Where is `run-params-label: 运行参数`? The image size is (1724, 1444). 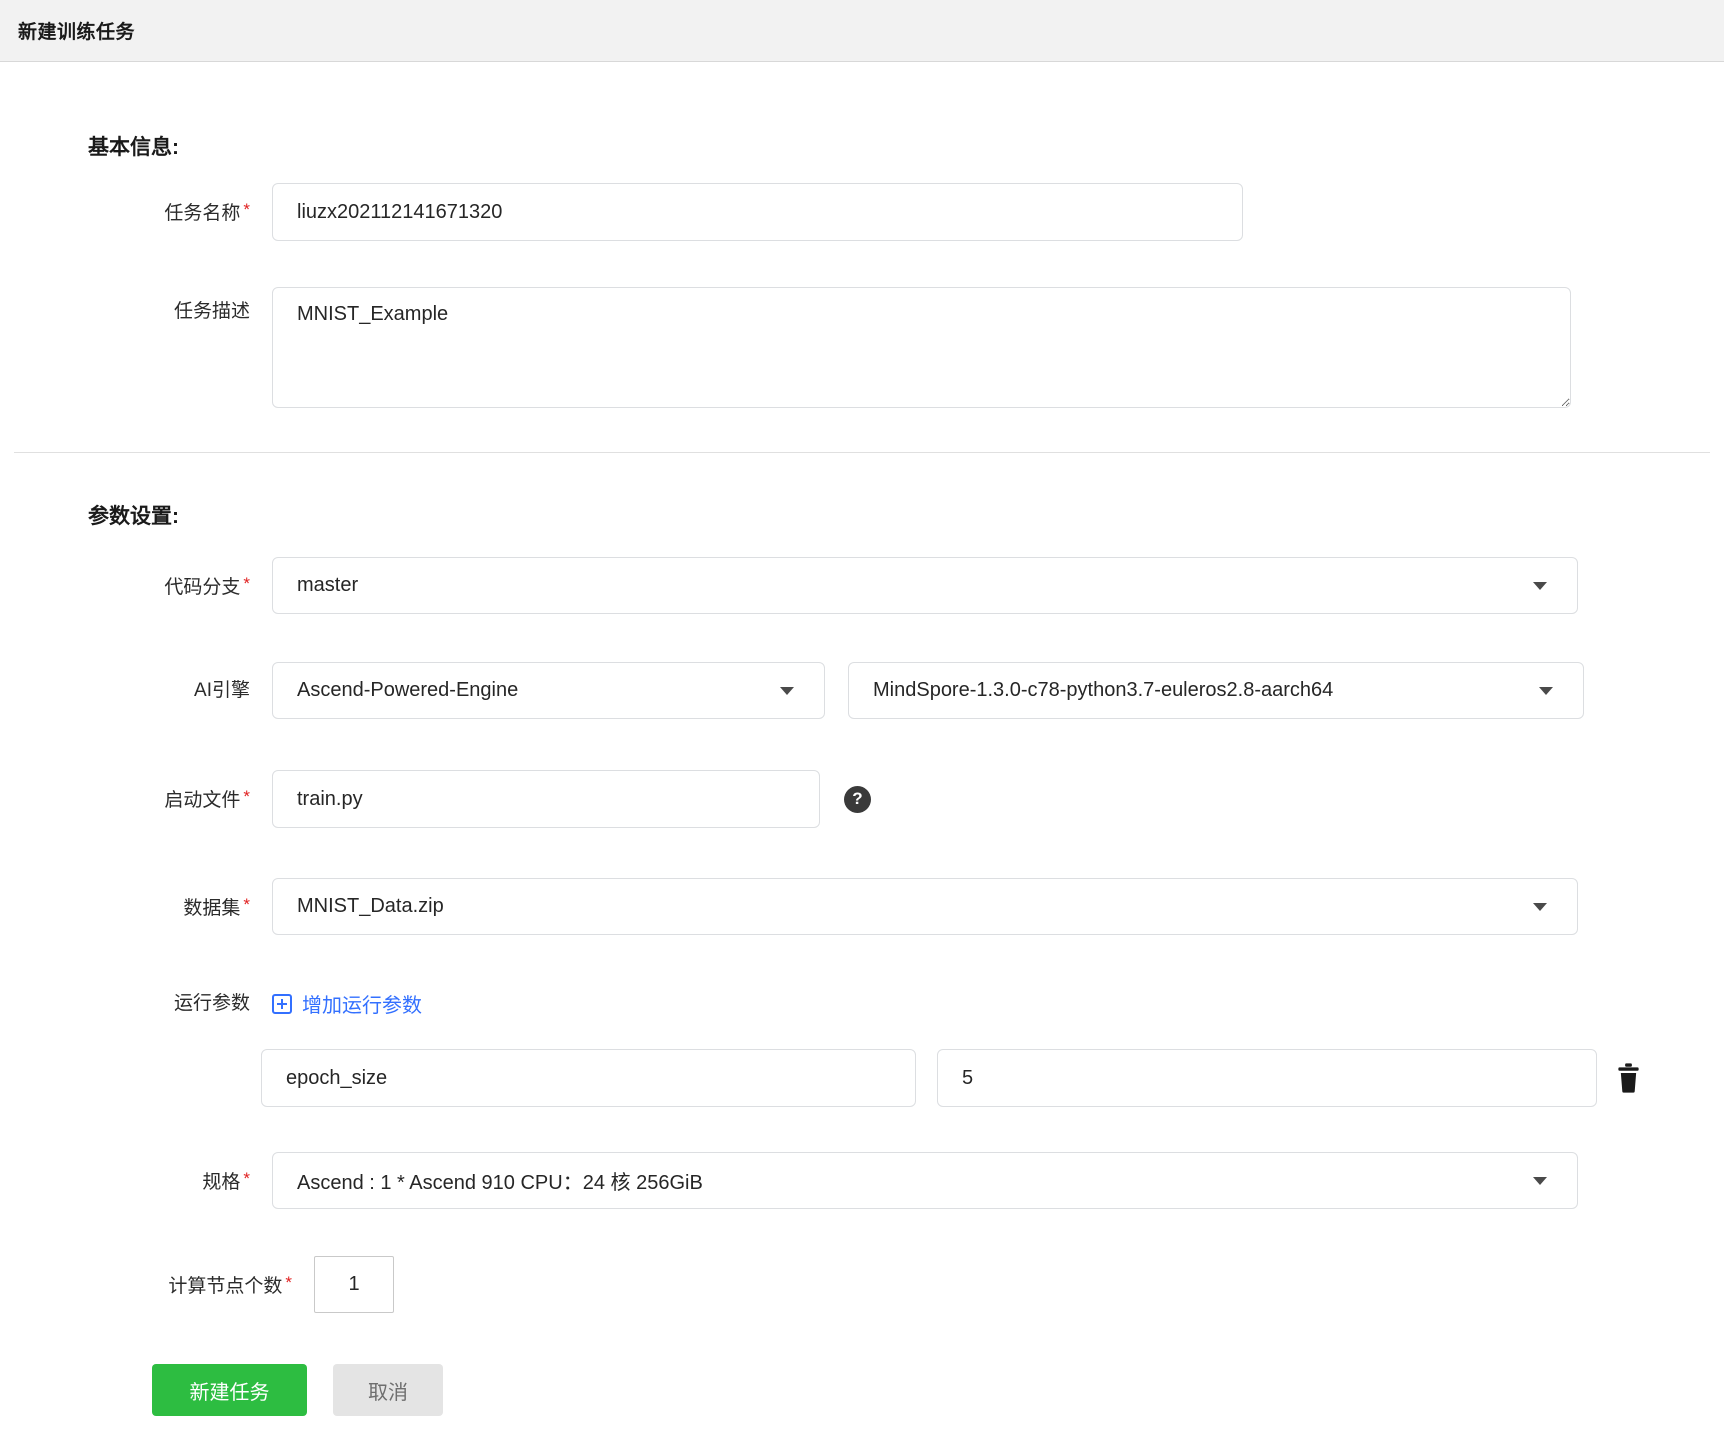 run-params-label: 运行参数 is located at coordinates (211, 1003).